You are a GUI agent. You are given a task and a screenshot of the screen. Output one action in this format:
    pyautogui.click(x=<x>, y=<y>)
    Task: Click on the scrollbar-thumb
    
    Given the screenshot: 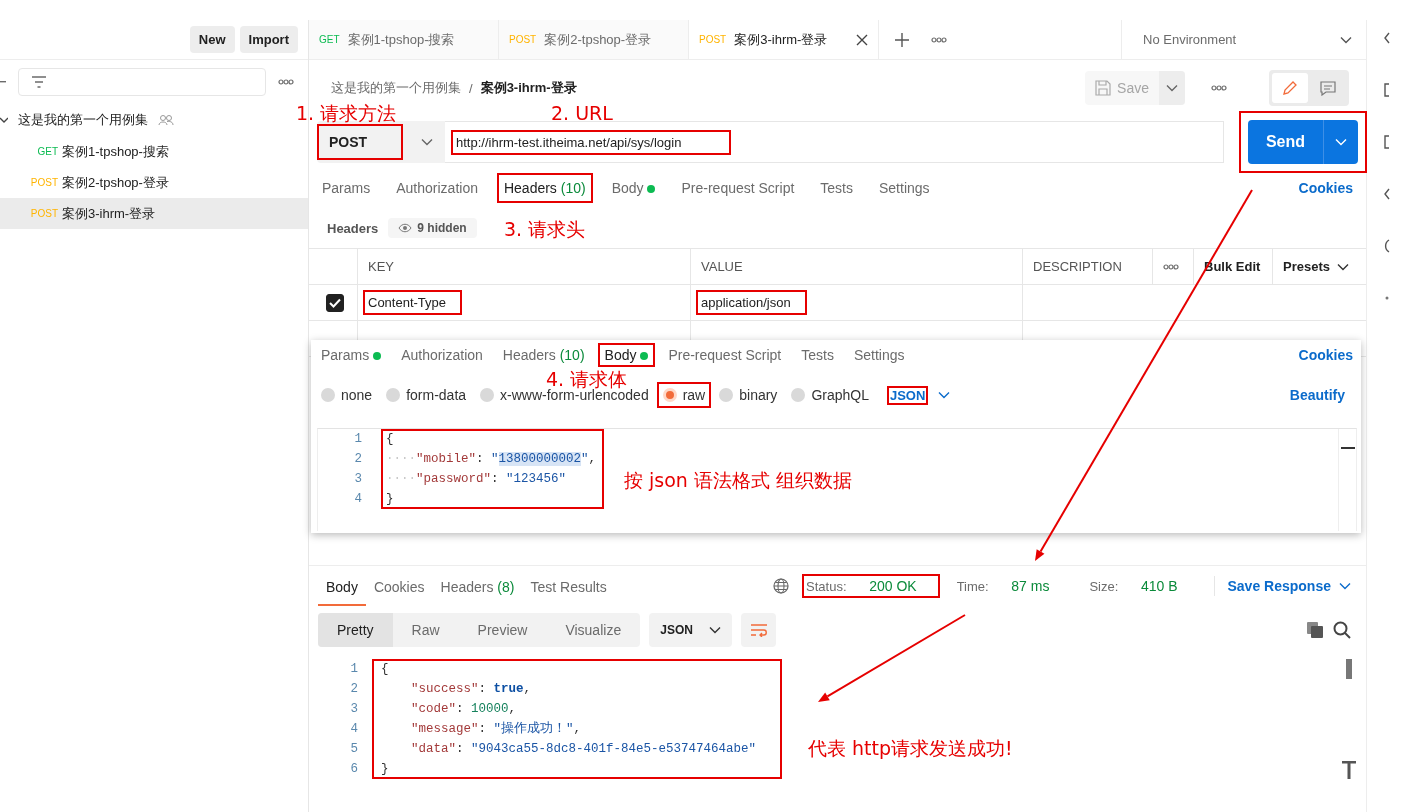 What is the action you would take?
    pyautogui.click(x=1349, y=669)
    